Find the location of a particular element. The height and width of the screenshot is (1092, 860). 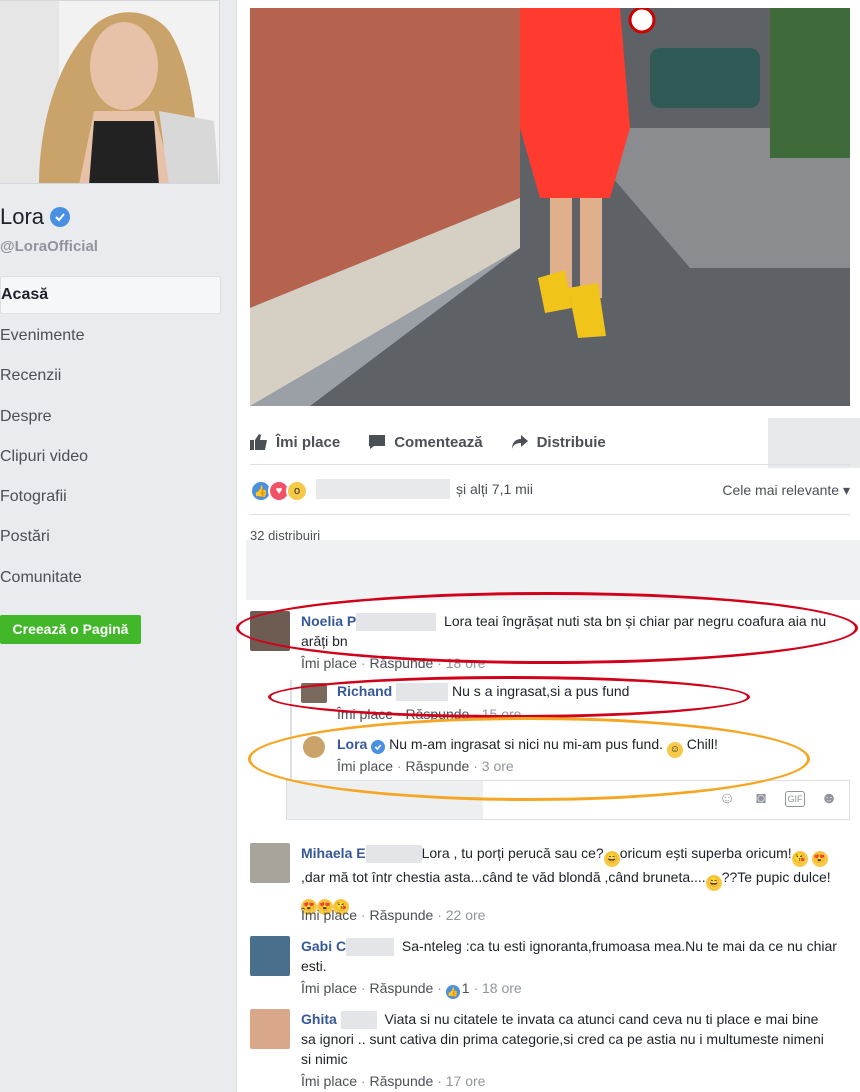

reaction-icons: 👍 ♥ o is located at coordinates (279, 491).